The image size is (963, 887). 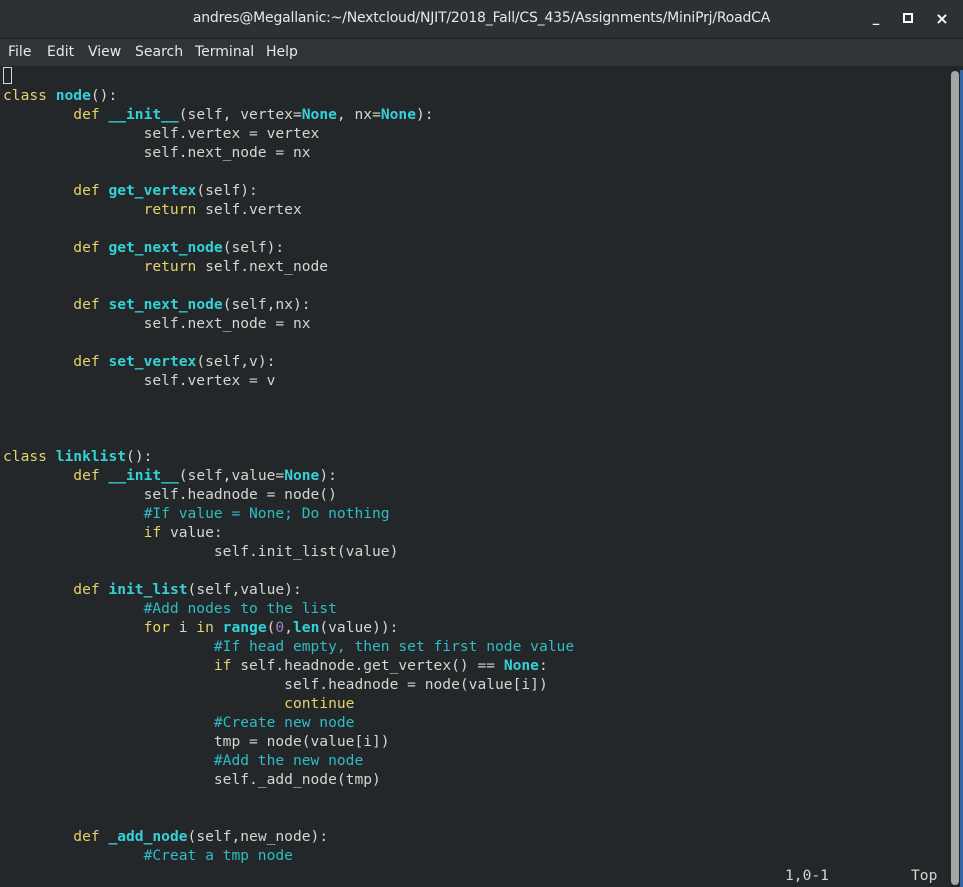 What do you see at coordinates (306, 627) in the screenshot?
I see `code-token: len` at bounding box center [306, 627].